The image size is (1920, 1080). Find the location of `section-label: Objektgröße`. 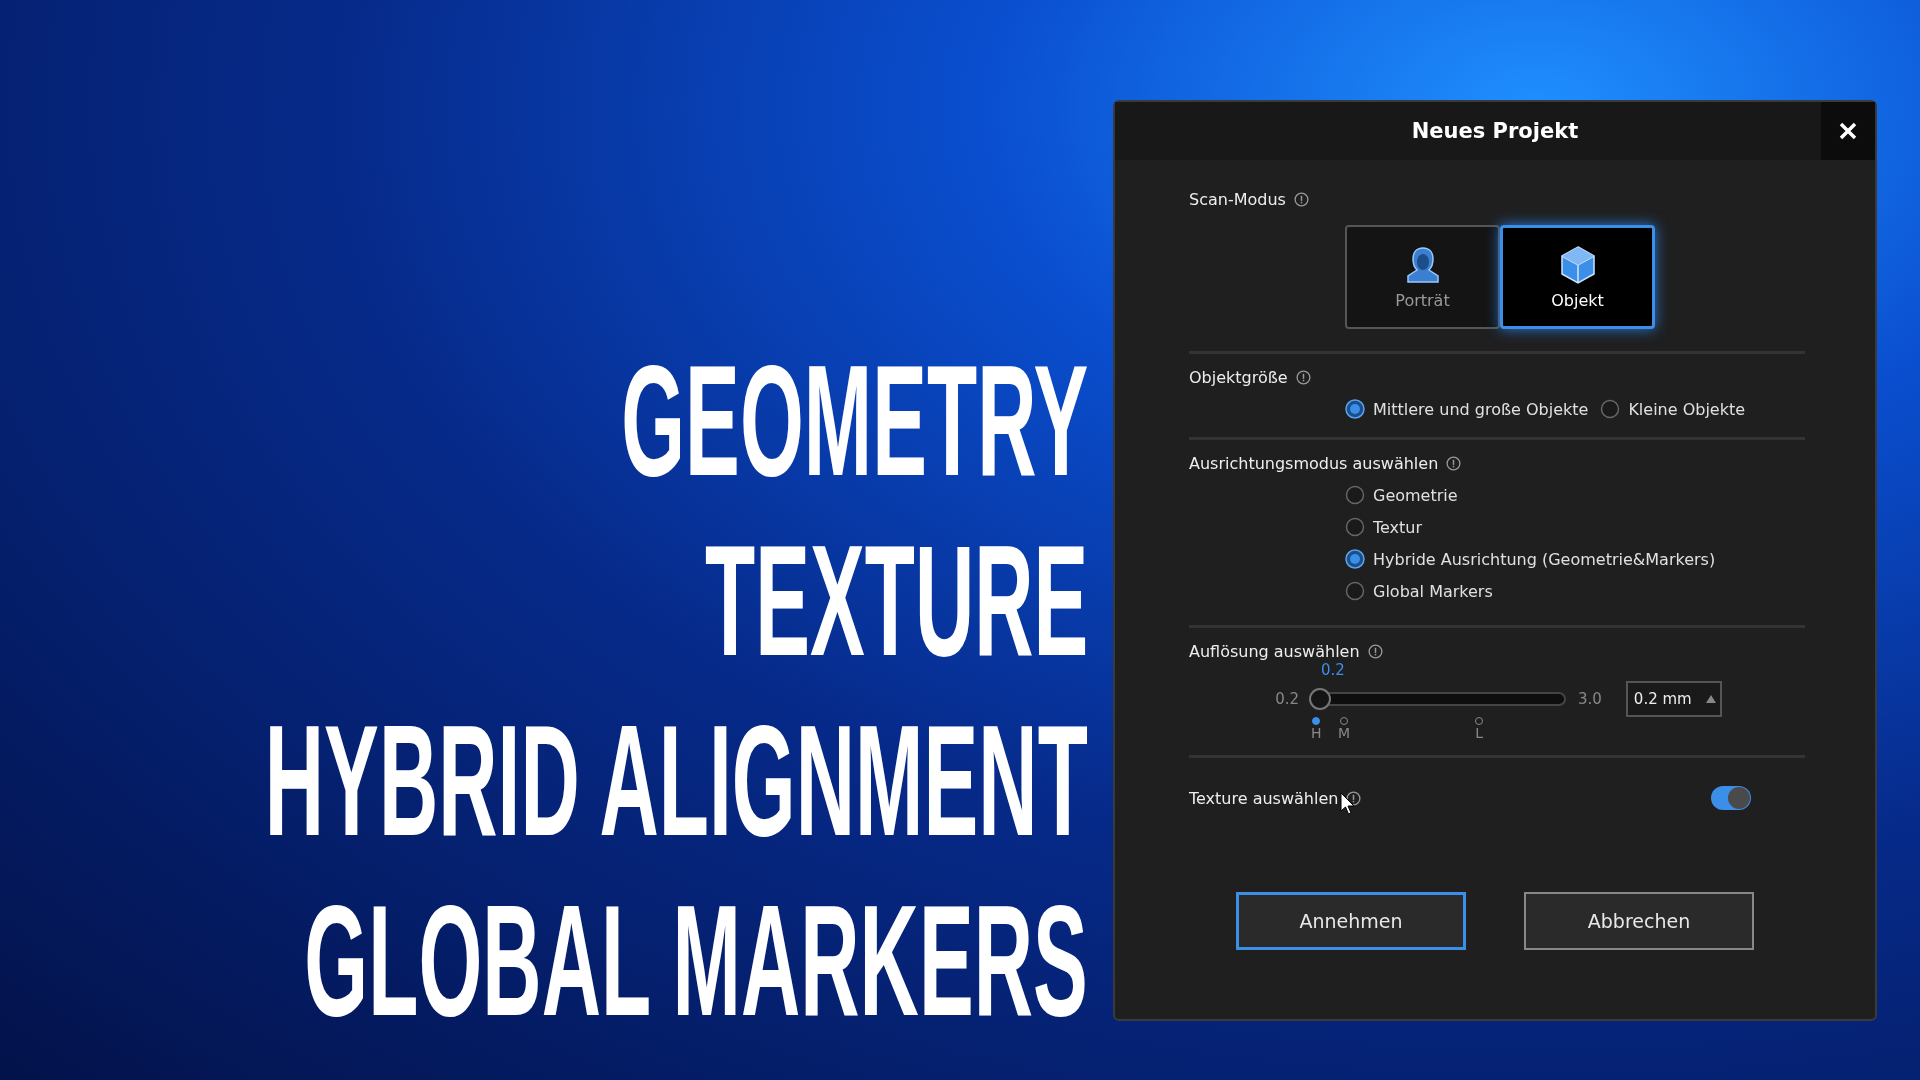

section-label: Objektgröße is located at coordinates (1238, 377).